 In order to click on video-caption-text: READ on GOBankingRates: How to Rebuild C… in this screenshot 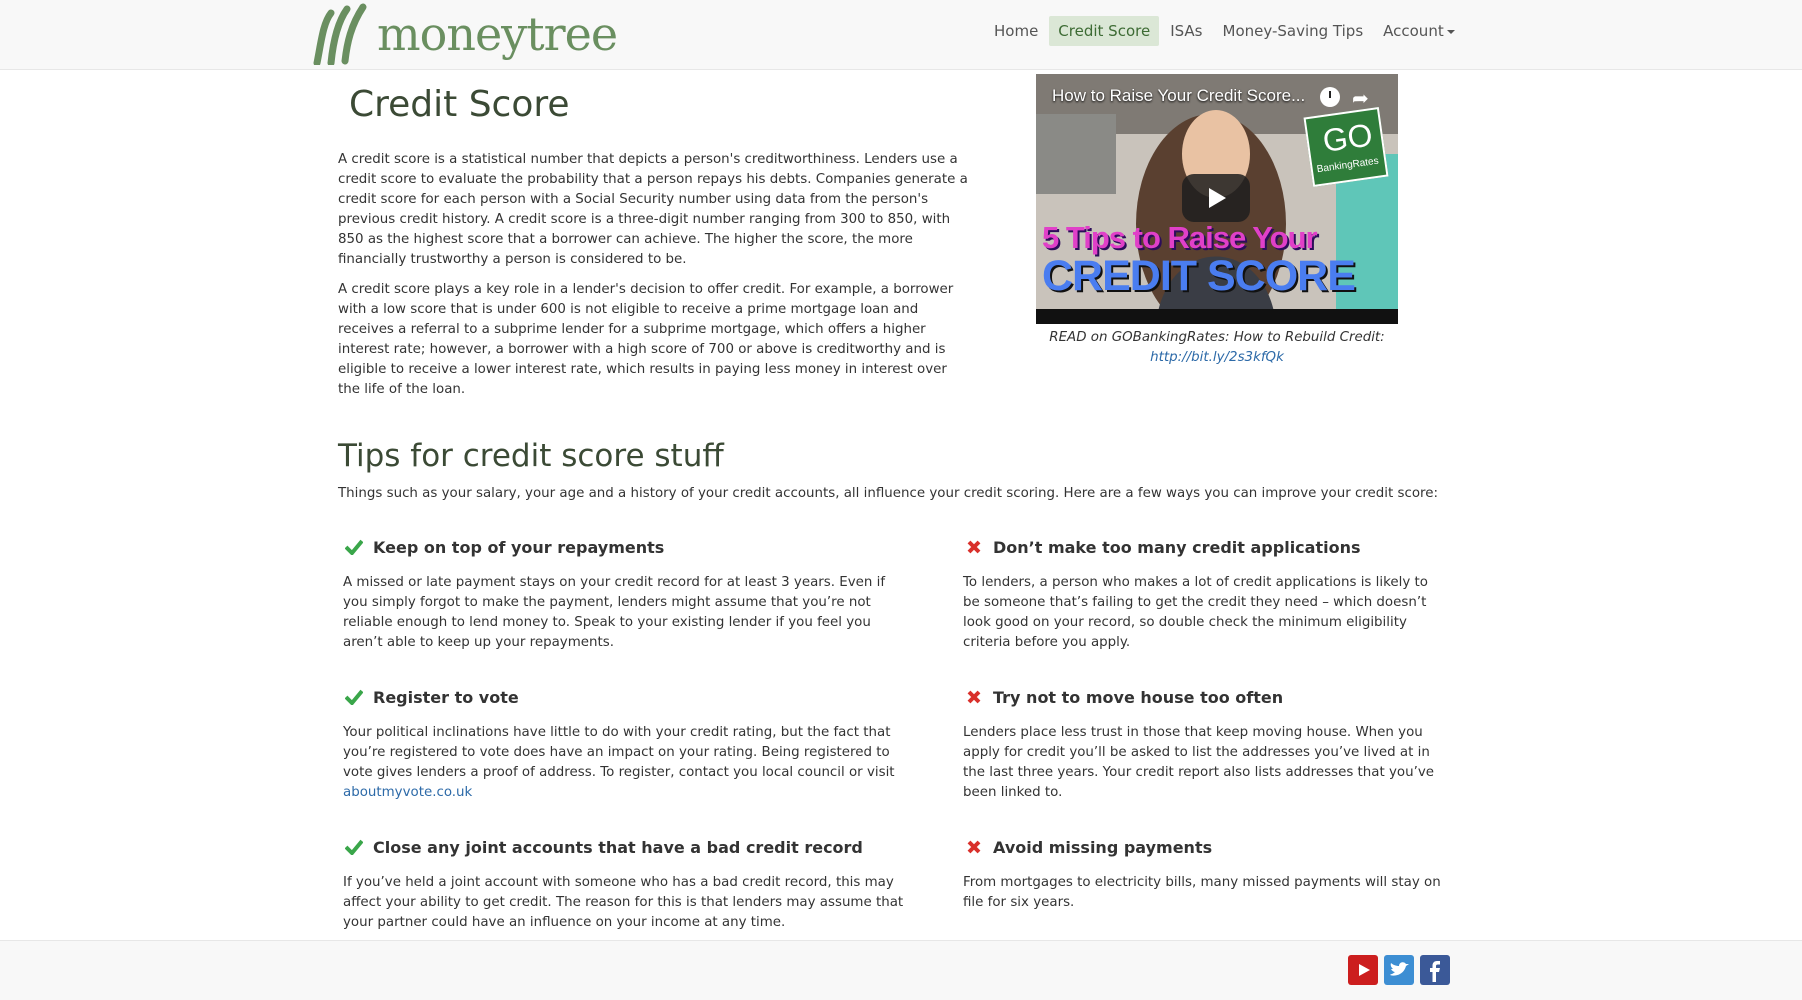, I will do `click(1217, 337)`.